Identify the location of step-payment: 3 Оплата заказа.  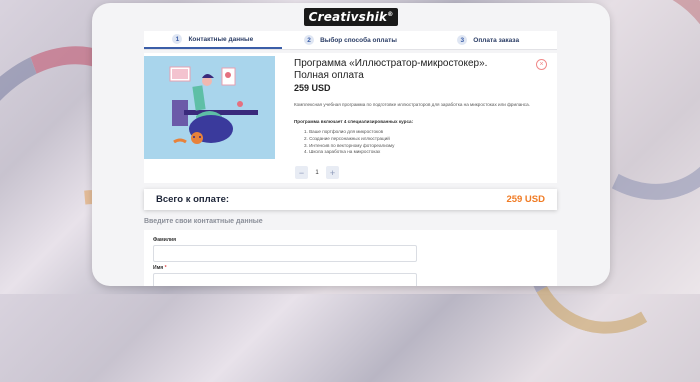
(488, 40).